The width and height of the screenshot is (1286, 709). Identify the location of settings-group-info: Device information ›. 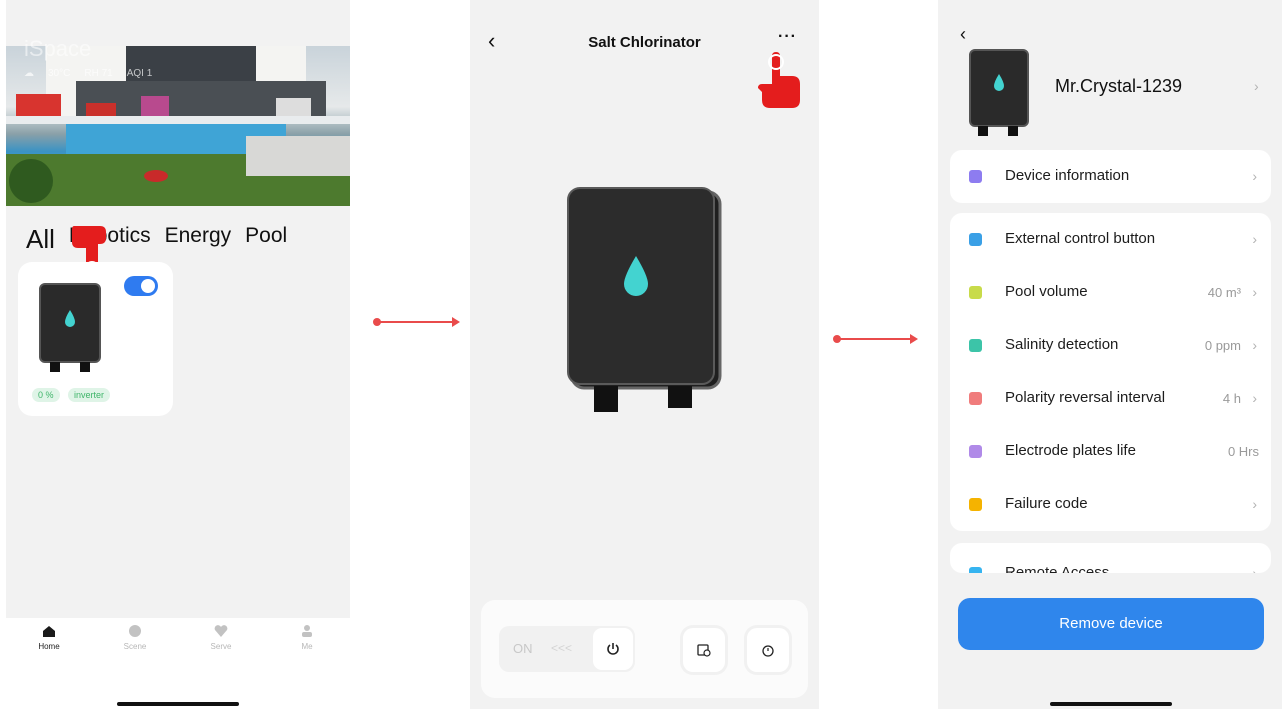
(1110, 176).